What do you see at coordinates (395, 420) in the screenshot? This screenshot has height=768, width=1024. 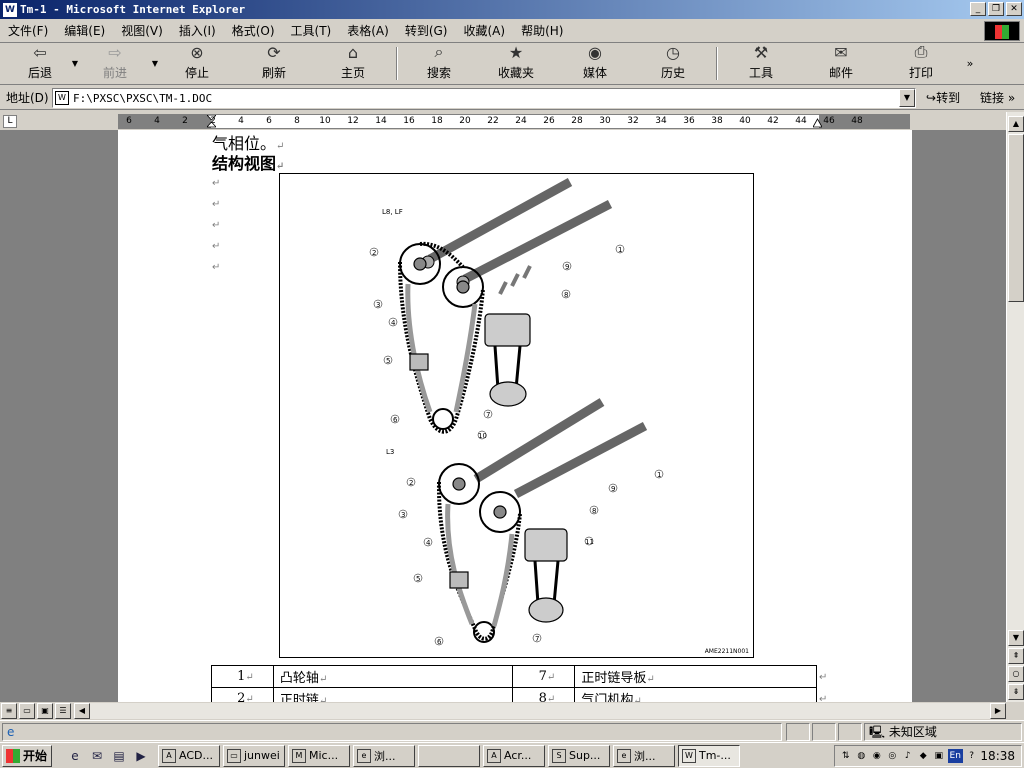 I see `callout-6: 6` at bounding box center [395, 420].